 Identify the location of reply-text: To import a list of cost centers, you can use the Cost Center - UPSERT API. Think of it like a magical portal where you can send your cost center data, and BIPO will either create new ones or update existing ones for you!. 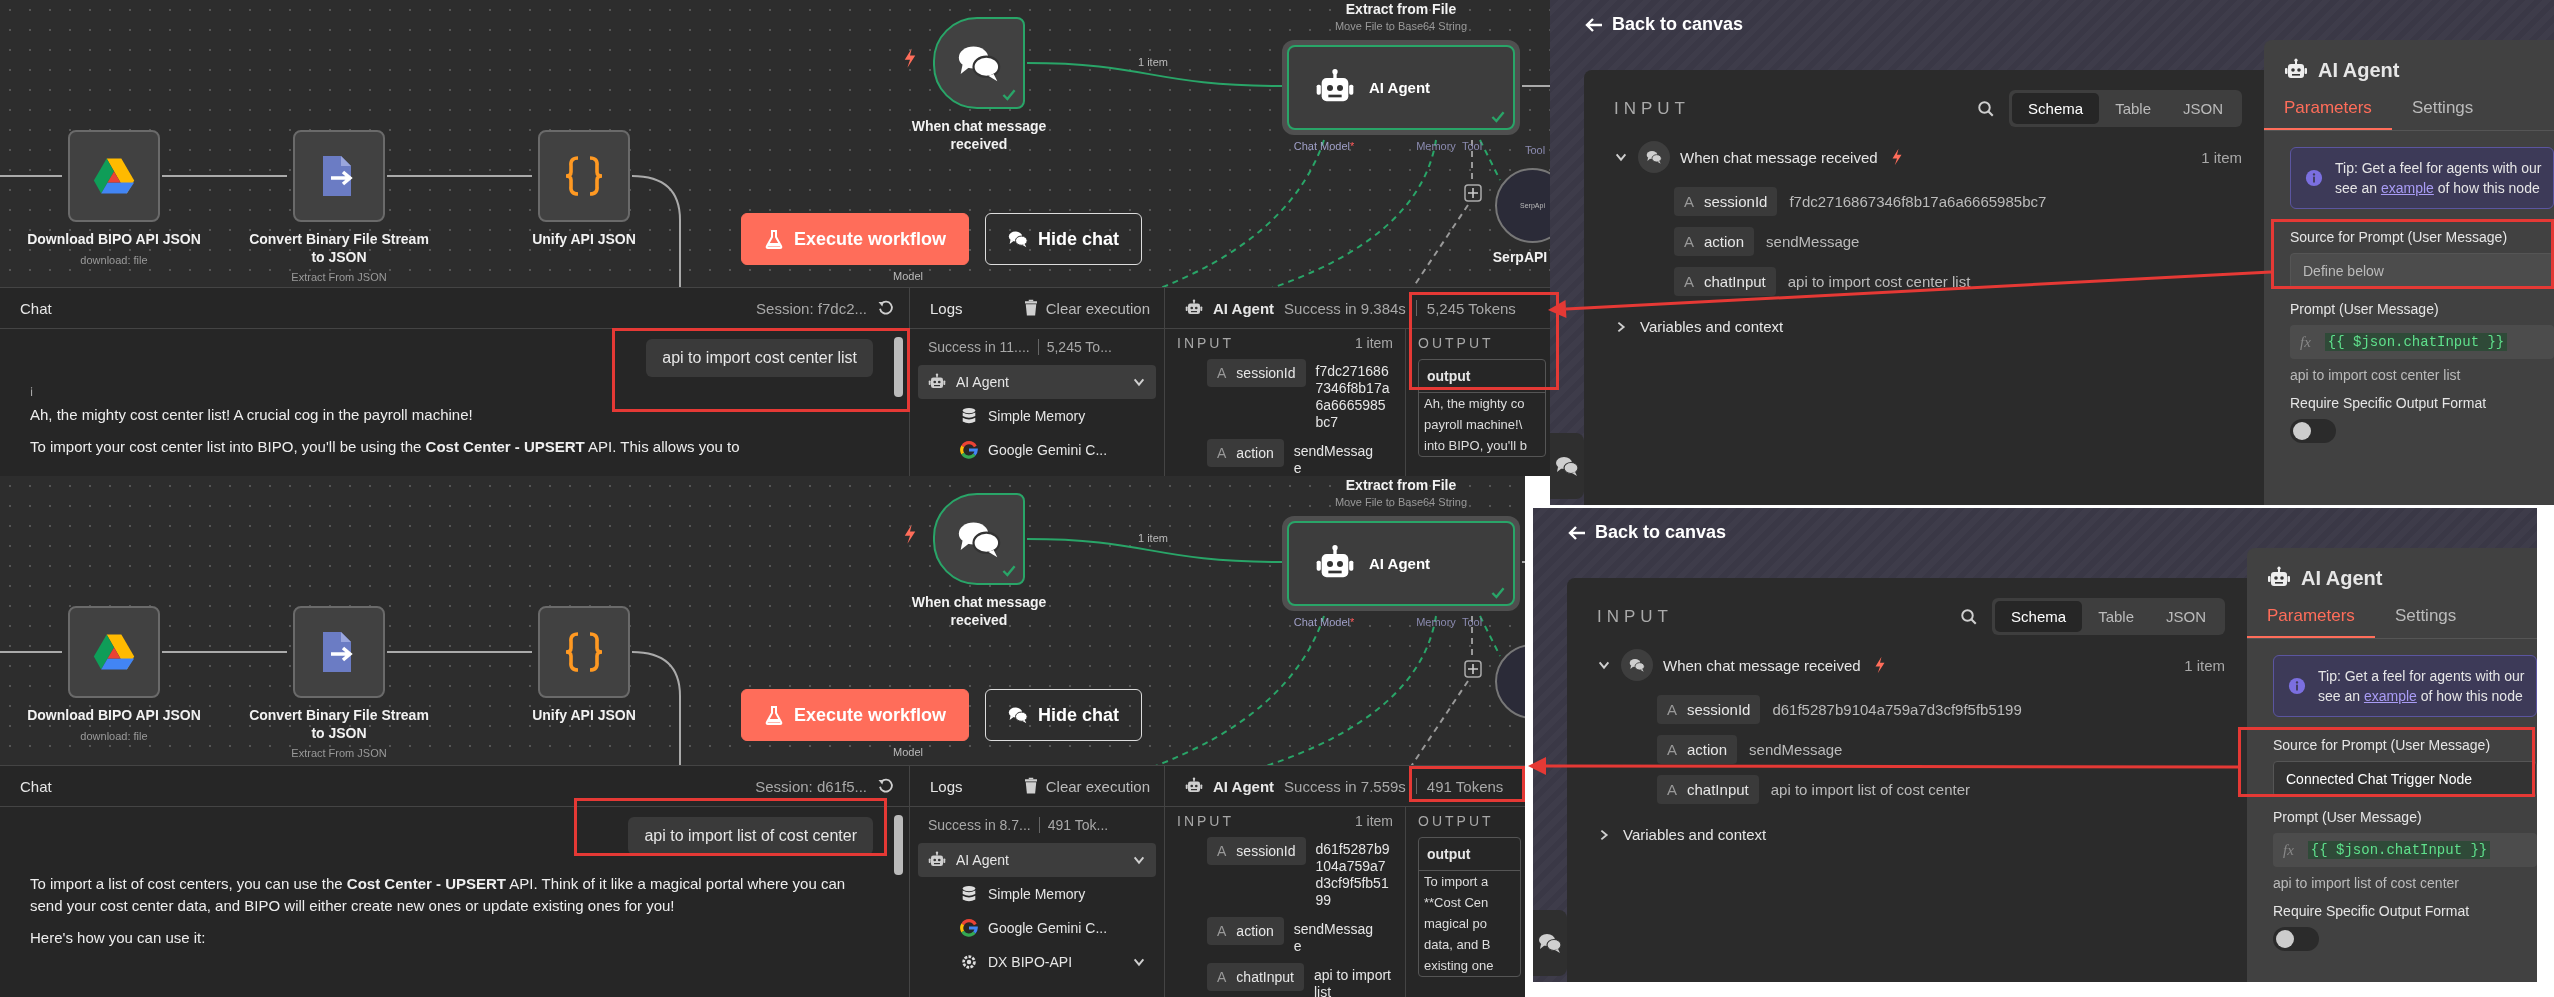
(438, 895).